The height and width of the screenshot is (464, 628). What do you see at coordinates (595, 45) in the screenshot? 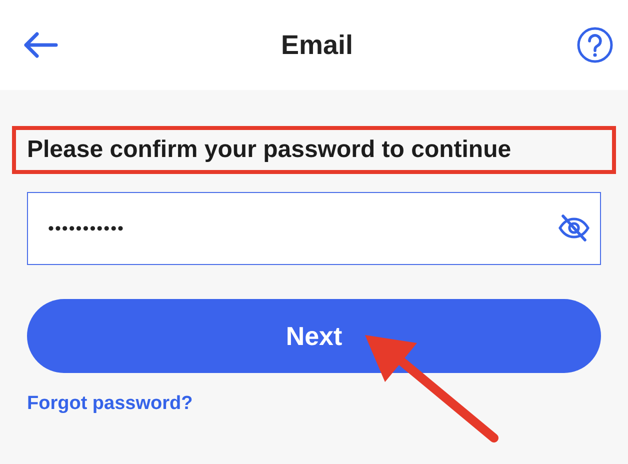
I see `help-button` at bounding box center [595, 45].